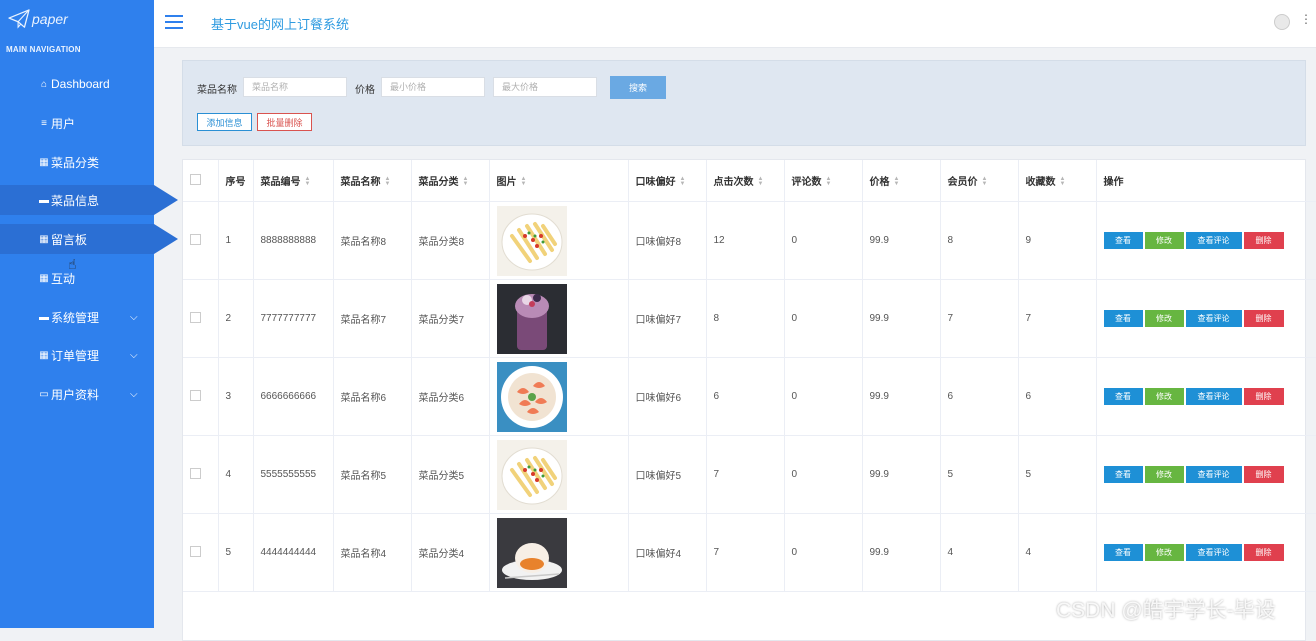 This screenshot has width=1316, height=641. I want to click on sidebar-item-label: 系统管理, so click(75, 317).